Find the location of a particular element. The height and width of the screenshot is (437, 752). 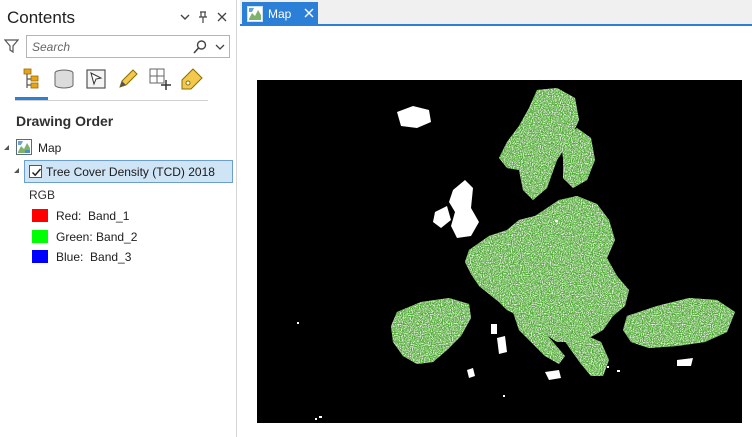

search-input is located at coordinates (108, 46).